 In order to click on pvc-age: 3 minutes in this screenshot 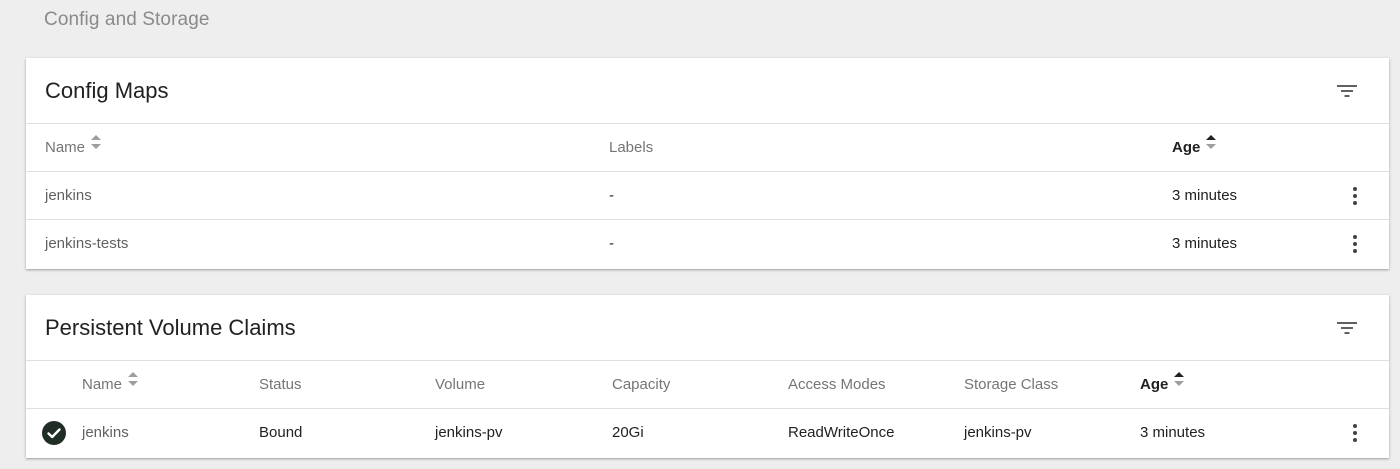, I will do `click(1173, 432)`.